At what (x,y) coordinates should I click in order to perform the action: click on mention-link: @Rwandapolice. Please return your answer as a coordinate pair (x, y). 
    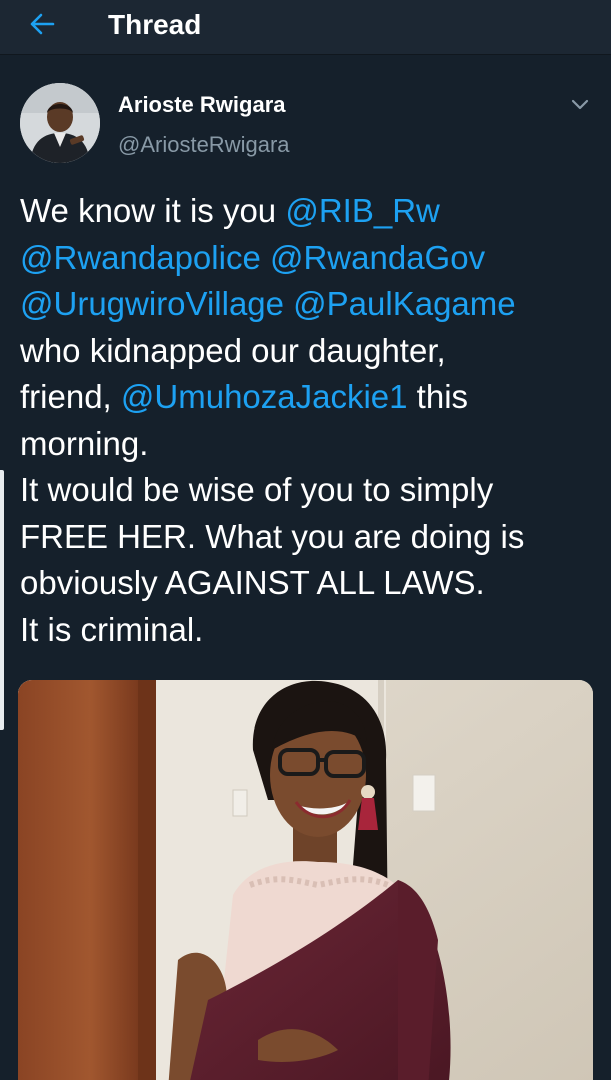
    Looking at the image, I should click on (140, 257).